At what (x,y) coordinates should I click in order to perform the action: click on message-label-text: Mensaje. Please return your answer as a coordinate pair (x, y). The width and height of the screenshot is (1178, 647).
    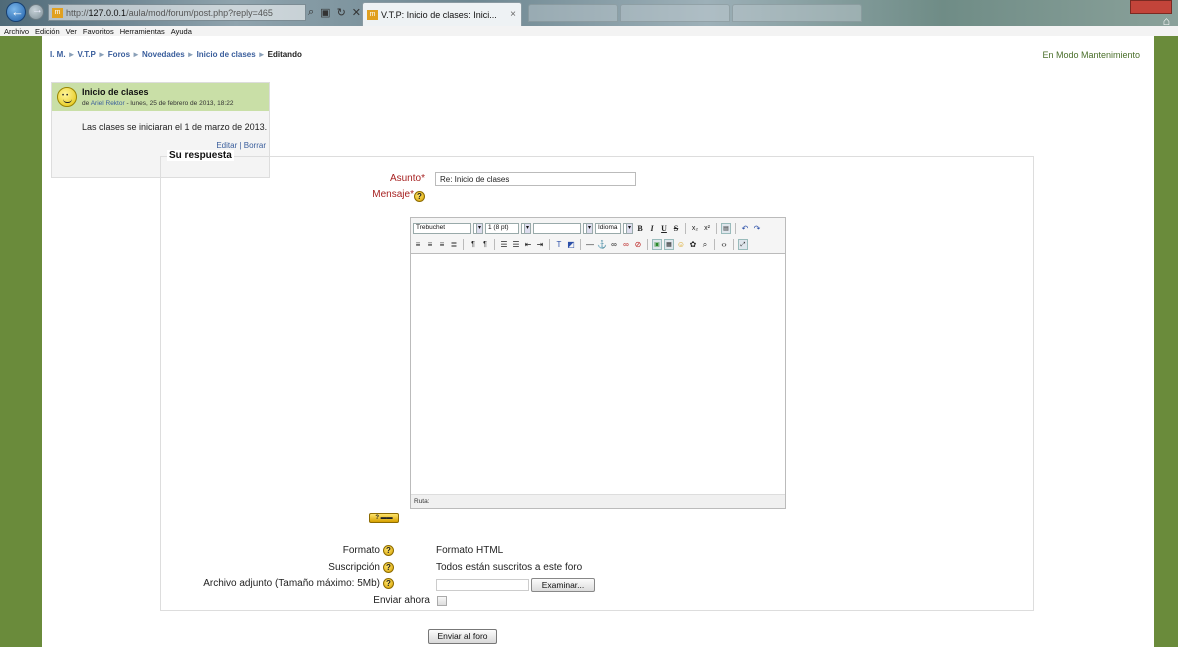
    Looking at the image, I should click on (391, 194).